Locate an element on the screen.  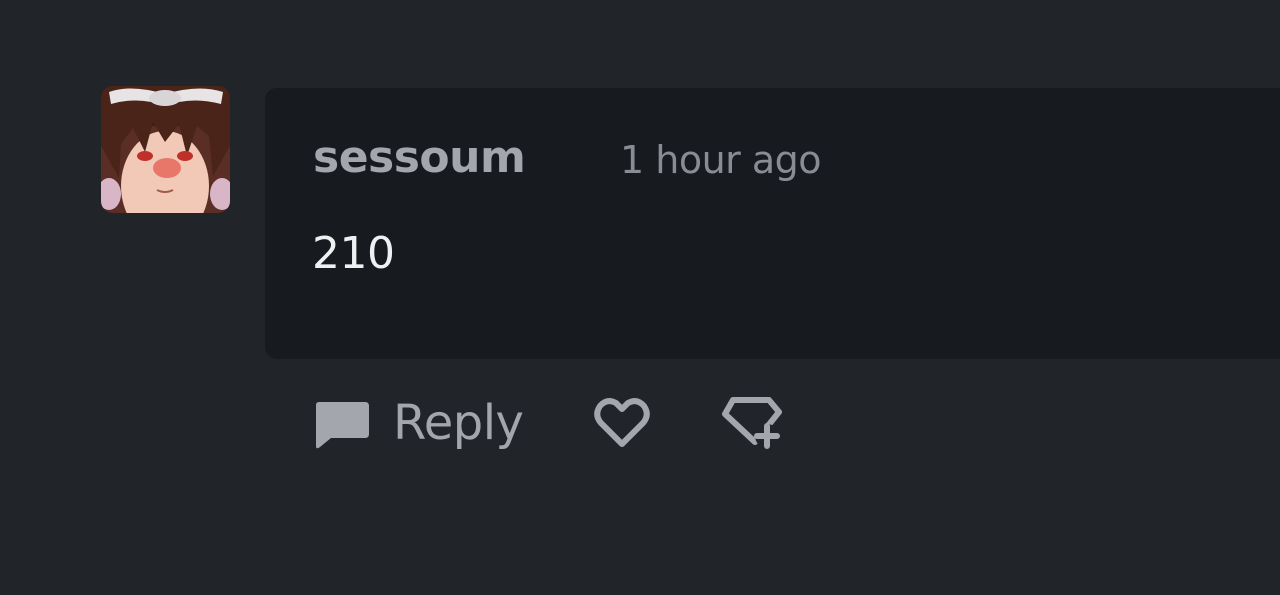
reply-label: Reply is located at coordinates (458, 423).